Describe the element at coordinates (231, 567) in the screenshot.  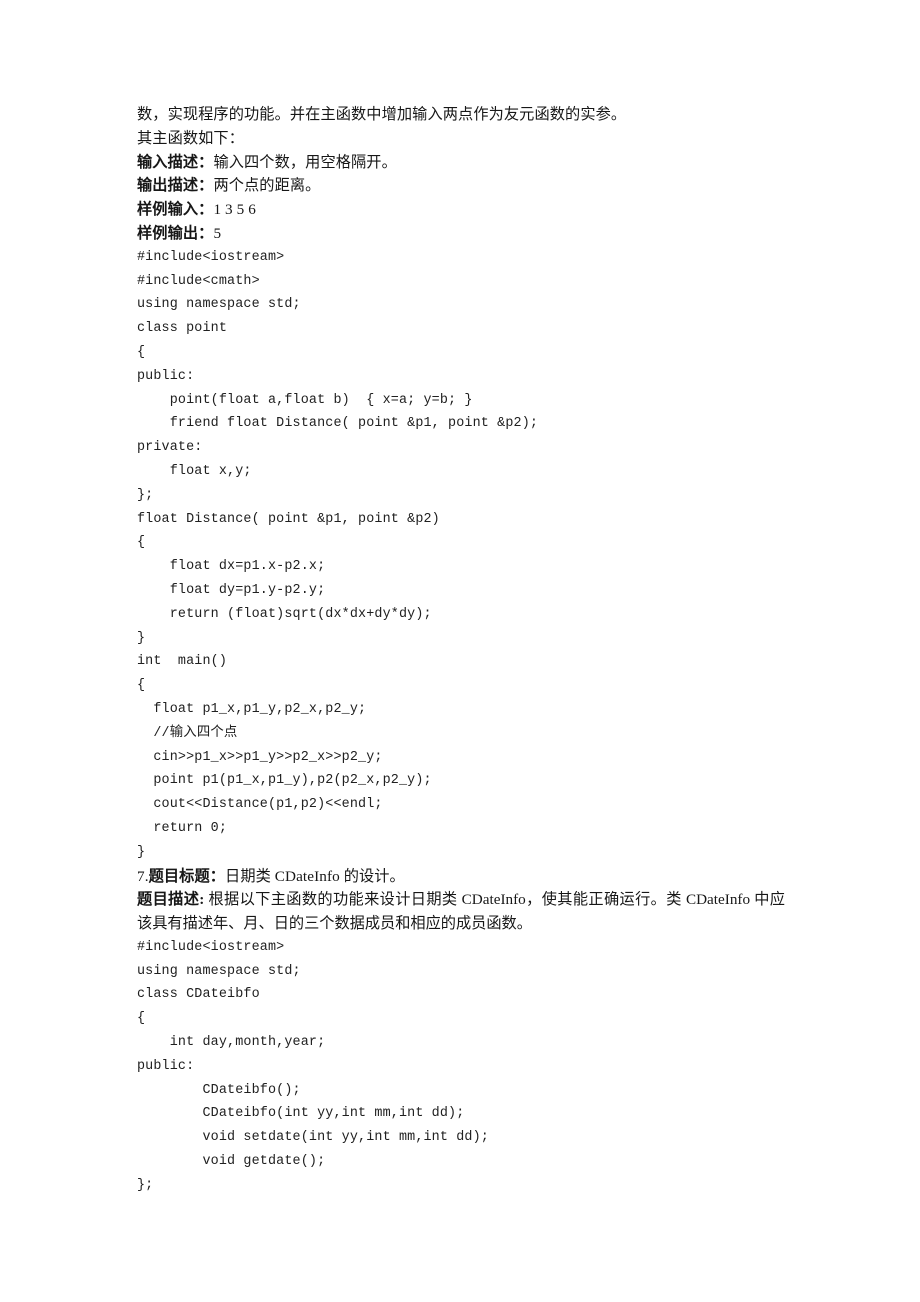
I see `code-line: float dx=p1.x-p2.x;` at that location.